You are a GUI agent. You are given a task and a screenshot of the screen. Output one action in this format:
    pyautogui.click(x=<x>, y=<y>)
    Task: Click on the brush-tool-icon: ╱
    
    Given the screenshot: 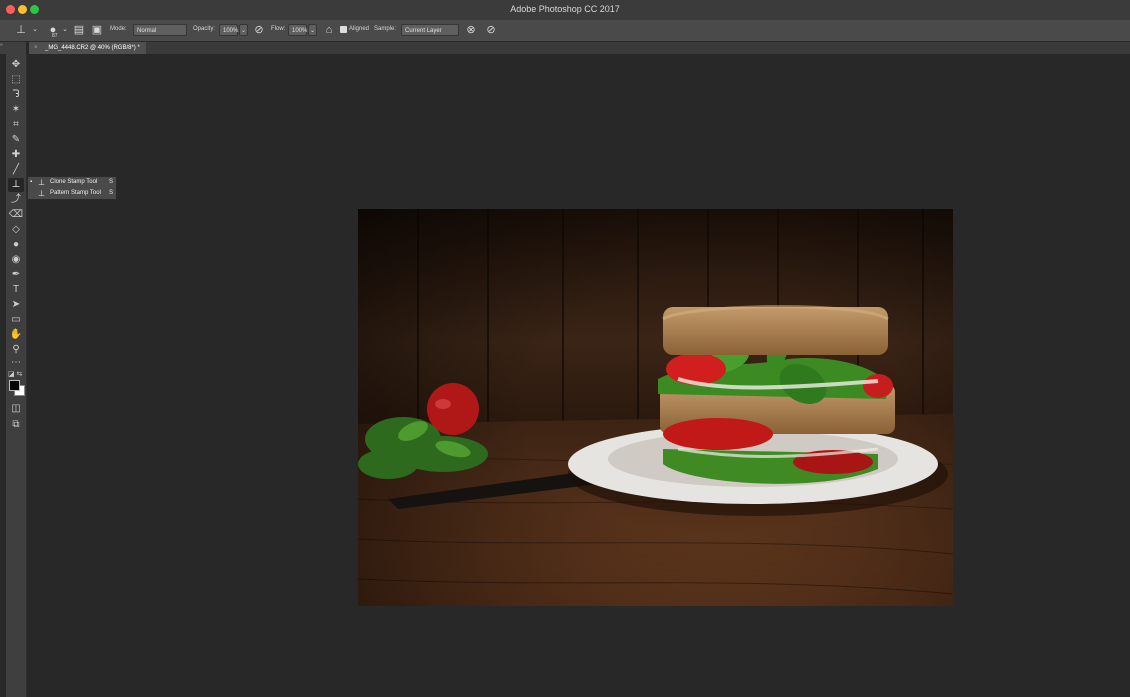 What is the action you would take?
    pyautogui.click(x=16, y=170)
    